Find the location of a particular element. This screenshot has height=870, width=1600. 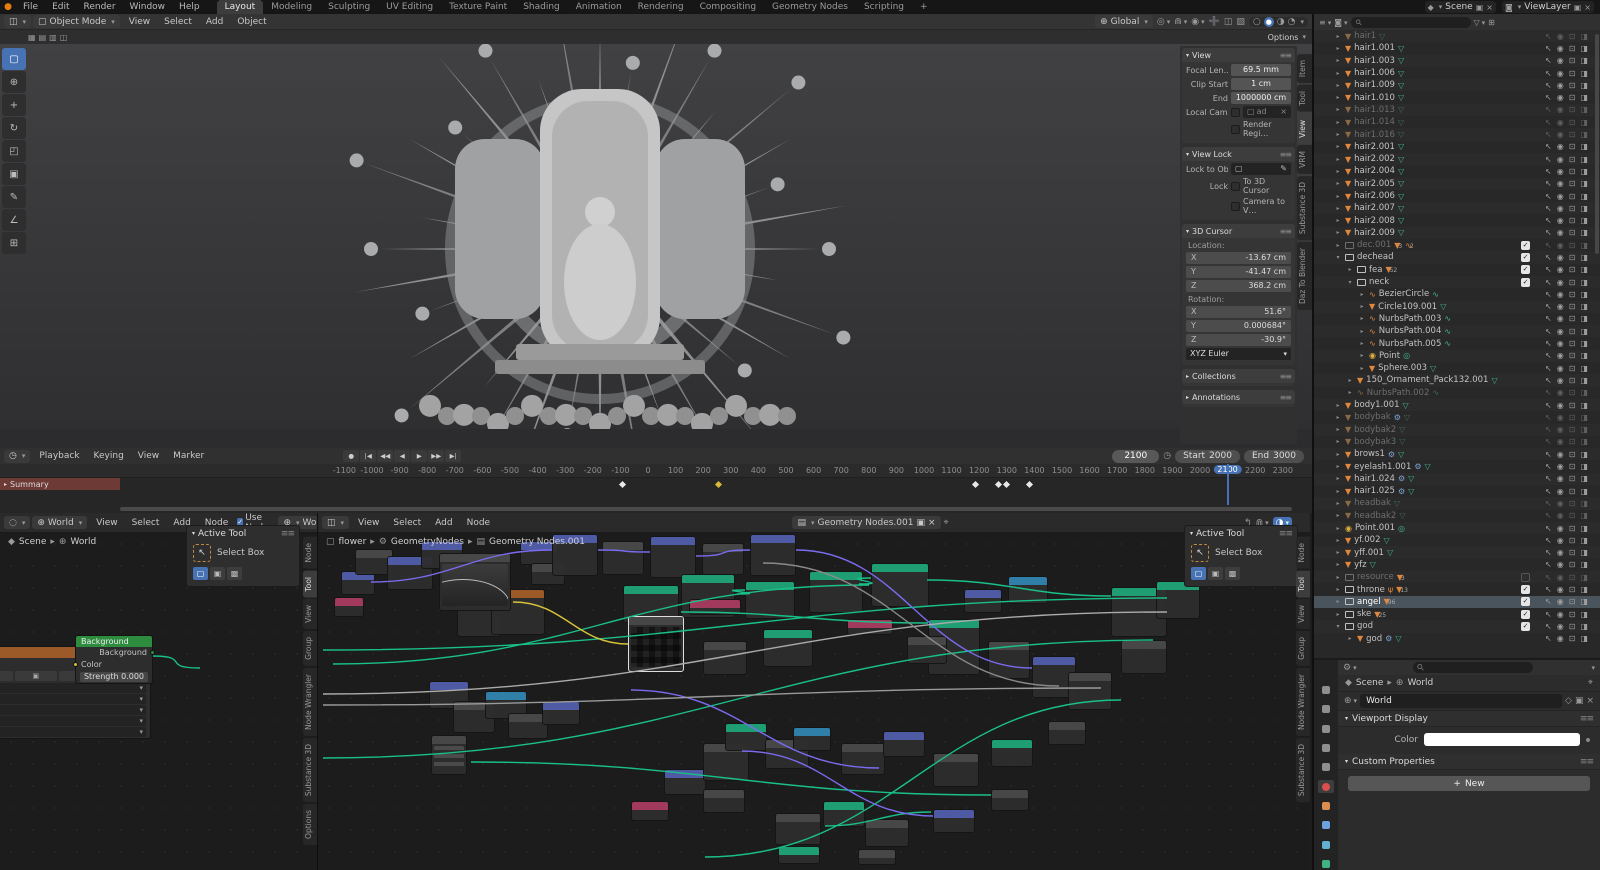

outliner-row: ▸ ▼ hair1.024 ⚙ ▽ ↖ ◉ ⊡ ◨ is located at coordinates (1457, 478).